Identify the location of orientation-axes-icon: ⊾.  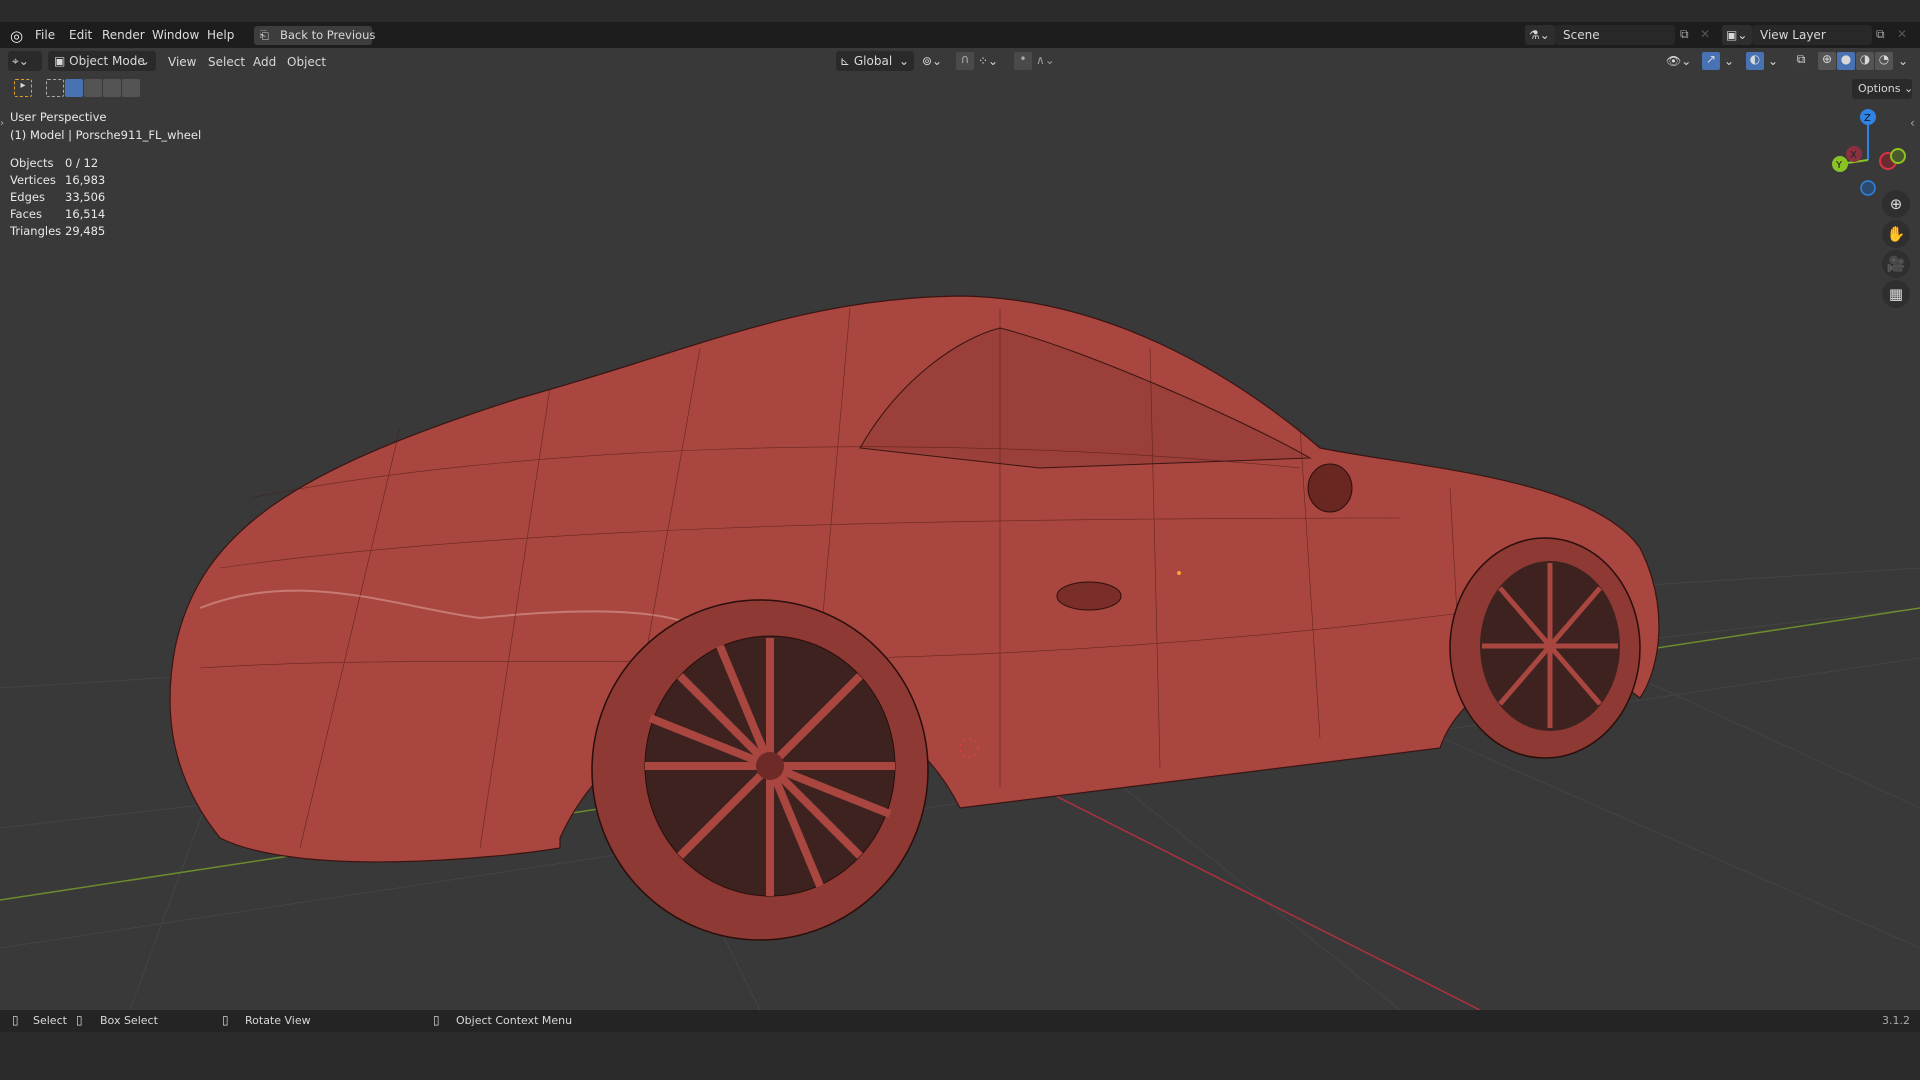
(847, 61).